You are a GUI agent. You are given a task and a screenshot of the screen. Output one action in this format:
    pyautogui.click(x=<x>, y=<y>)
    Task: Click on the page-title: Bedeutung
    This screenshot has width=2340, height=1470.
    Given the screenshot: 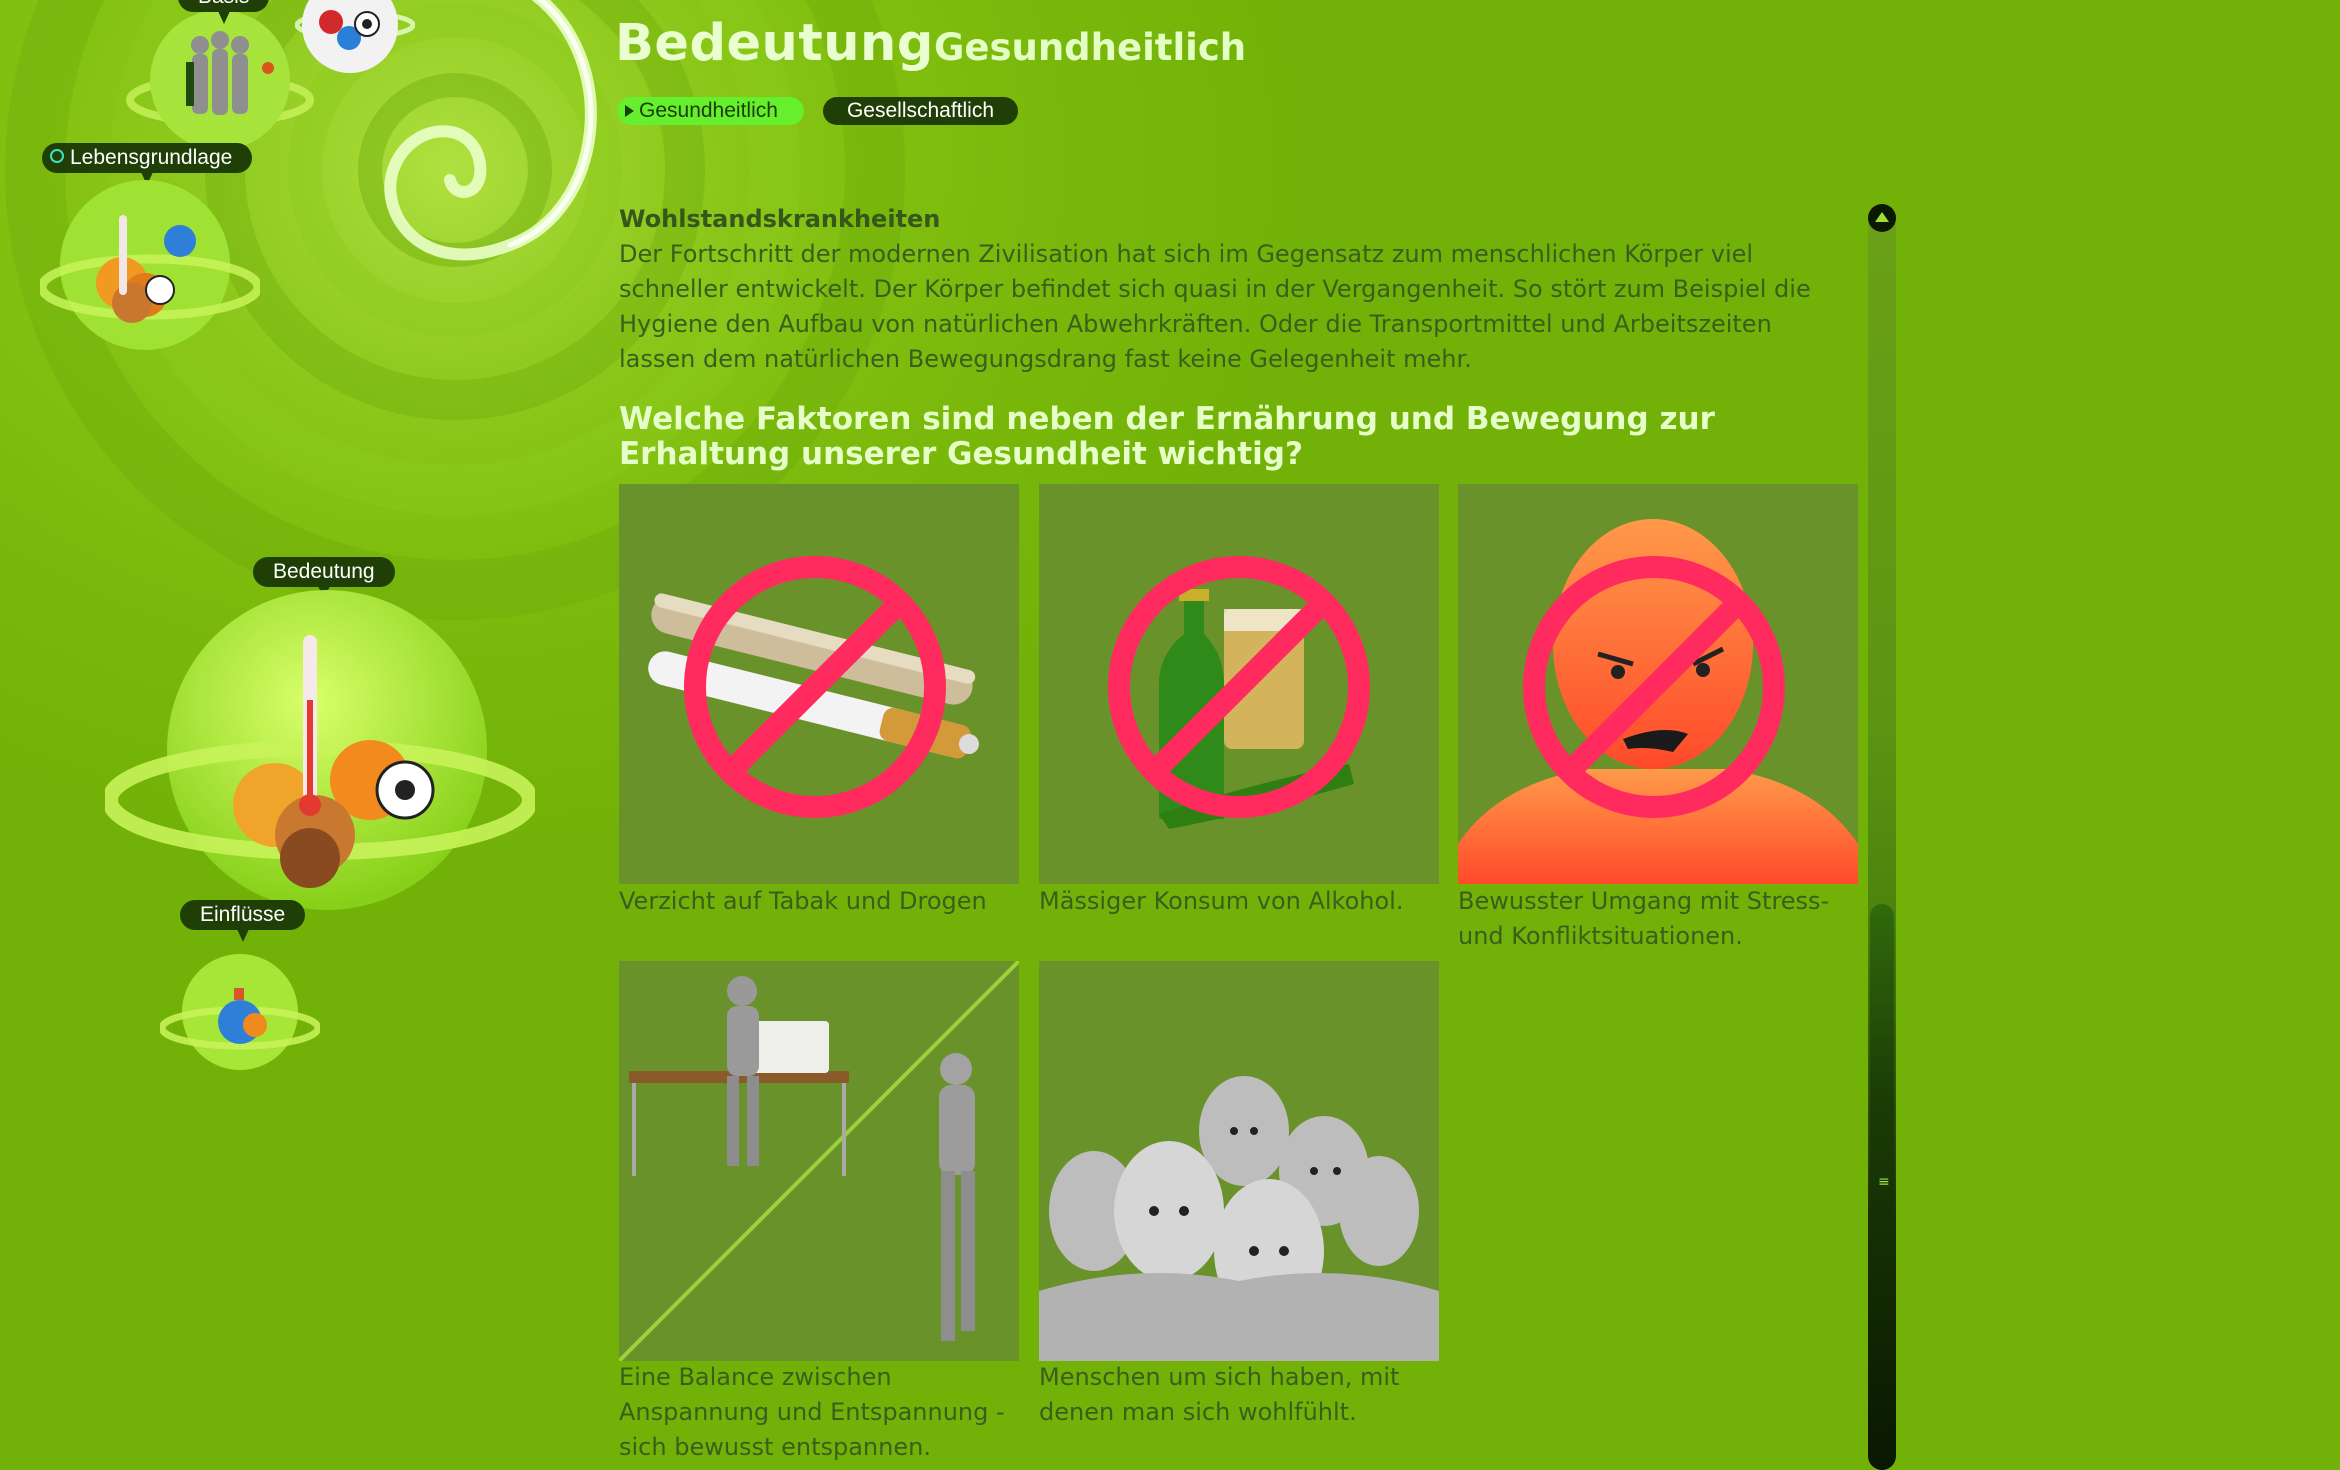 What is the action you would take?
    pyautogui.click(x=774, y=43)
    